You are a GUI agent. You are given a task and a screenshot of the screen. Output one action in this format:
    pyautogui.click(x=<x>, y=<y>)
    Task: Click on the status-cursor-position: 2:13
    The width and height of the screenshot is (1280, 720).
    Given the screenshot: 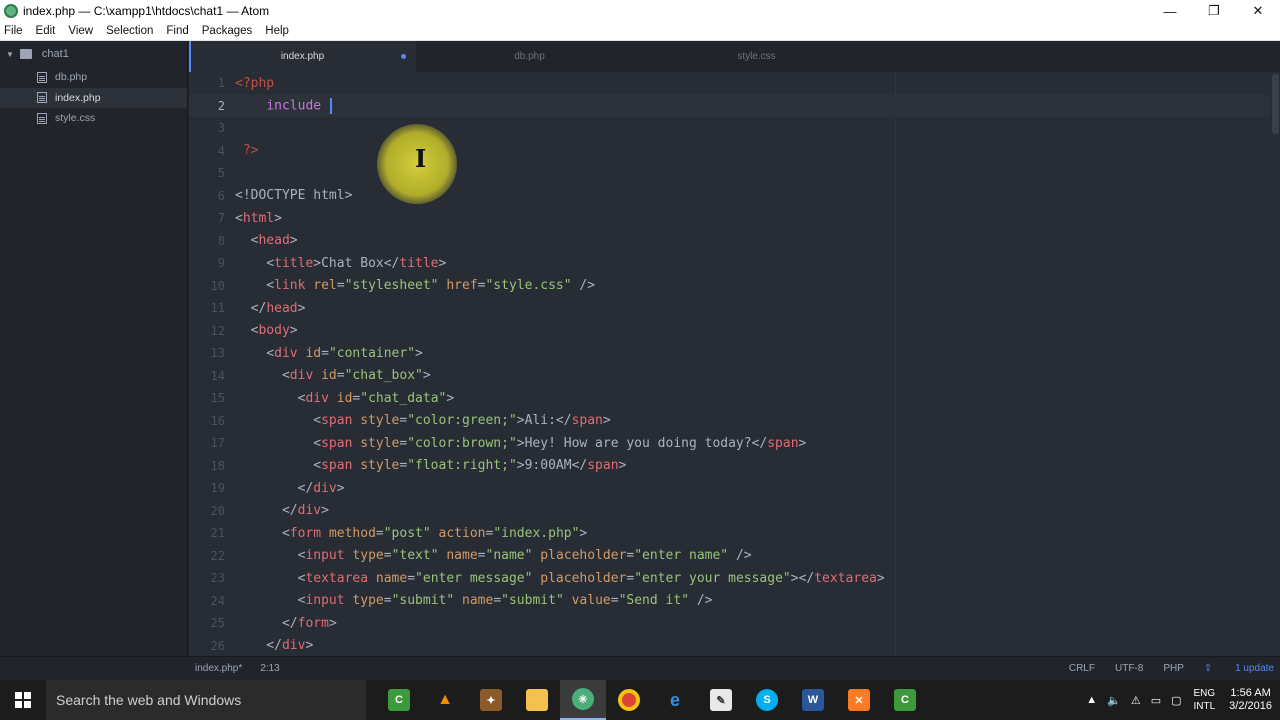 What is the action you would take?
    pyautogui.click(x=269, y=668)
    